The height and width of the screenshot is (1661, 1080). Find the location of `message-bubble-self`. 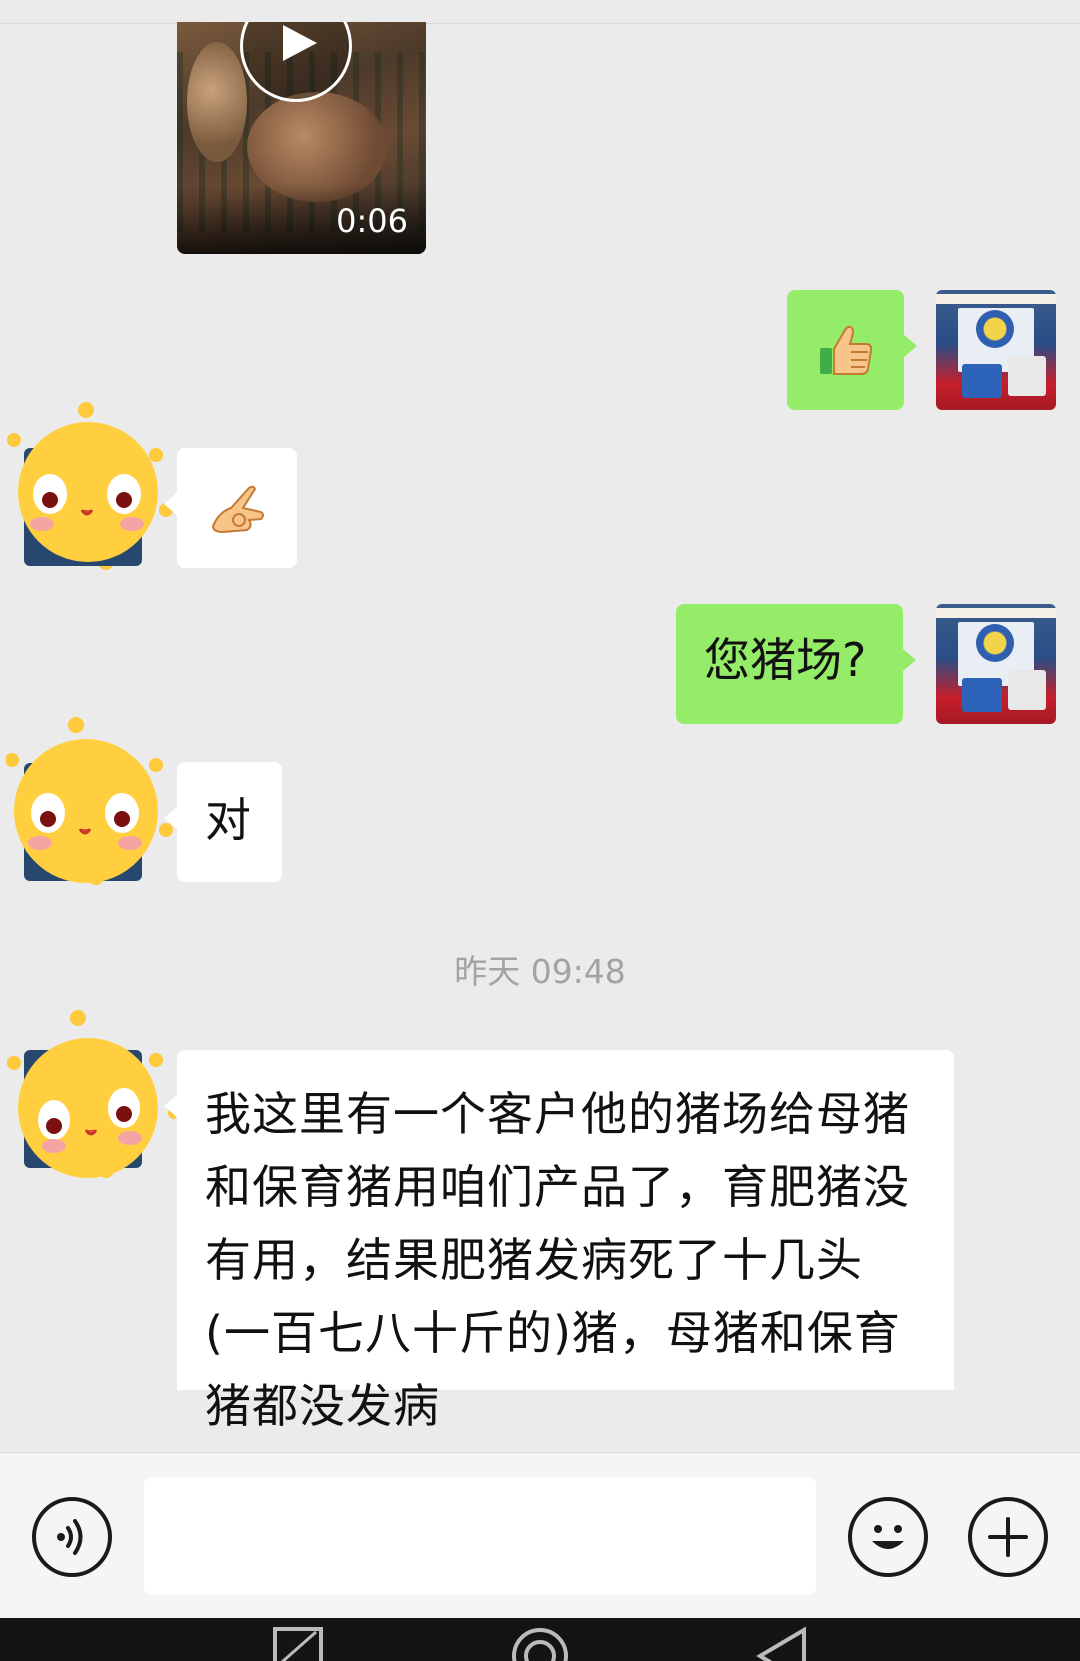

message-bubble-self is located at coordinates (852, 350).